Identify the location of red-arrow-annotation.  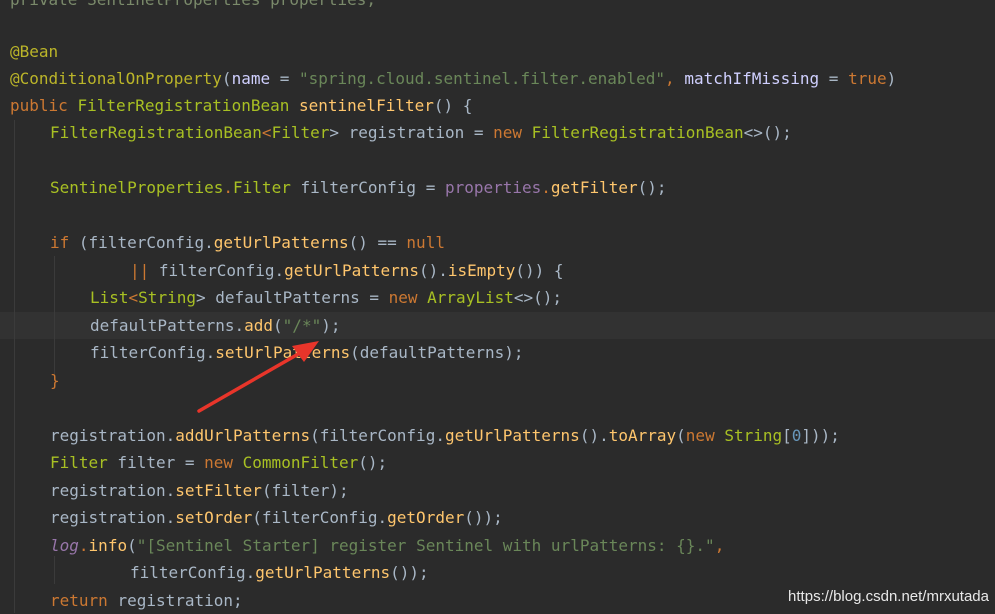
(258, 377).